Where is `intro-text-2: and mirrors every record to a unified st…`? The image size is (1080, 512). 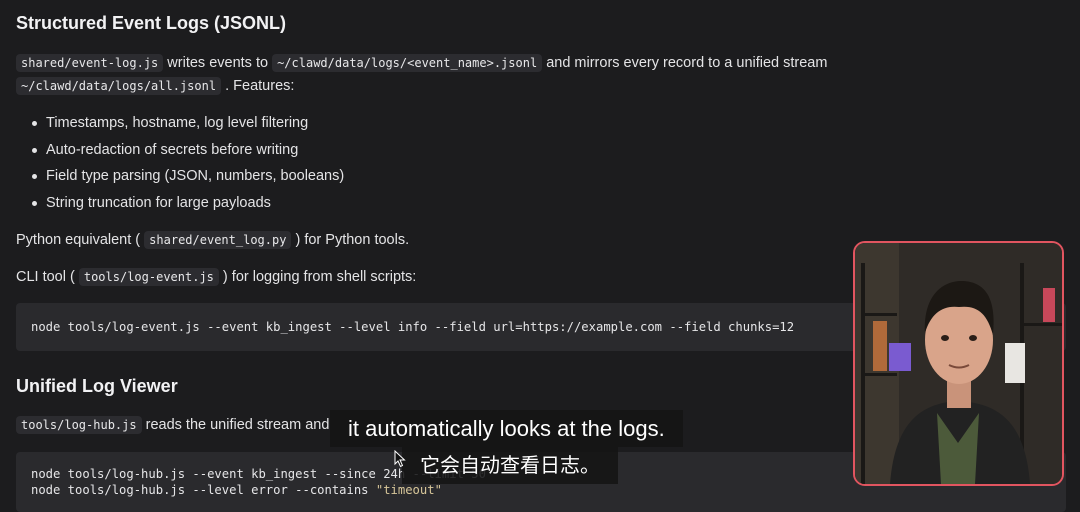
intro-text-2: and mirrors every record to a unified st… is located at coordinates (685, 63).